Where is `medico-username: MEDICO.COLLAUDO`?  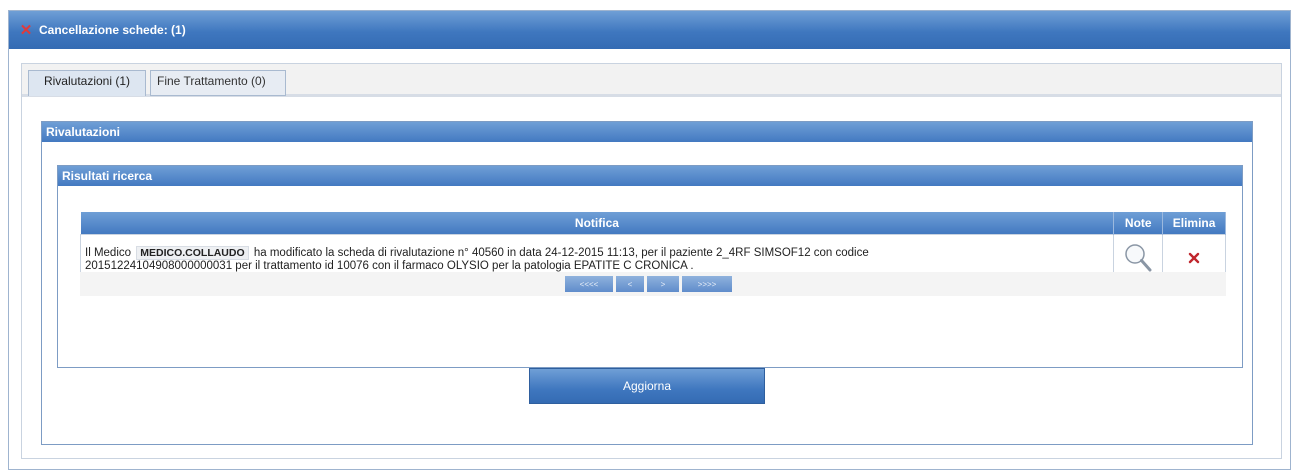 medico-username: MEDICO.COLLAUDO is located at coordinates (192, 253).